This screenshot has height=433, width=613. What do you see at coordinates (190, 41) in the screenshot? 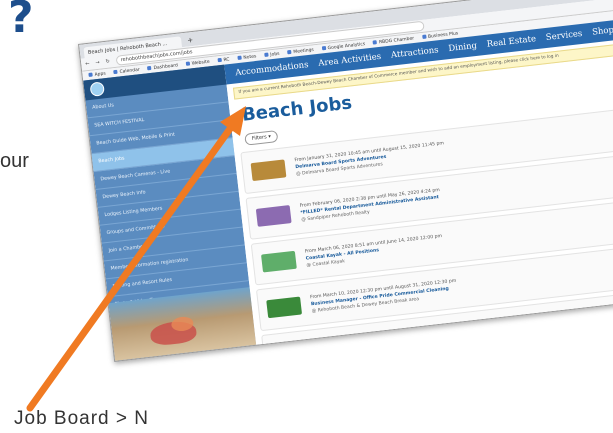
I see `new-tab-button: +` at bounding box center [190, 41].